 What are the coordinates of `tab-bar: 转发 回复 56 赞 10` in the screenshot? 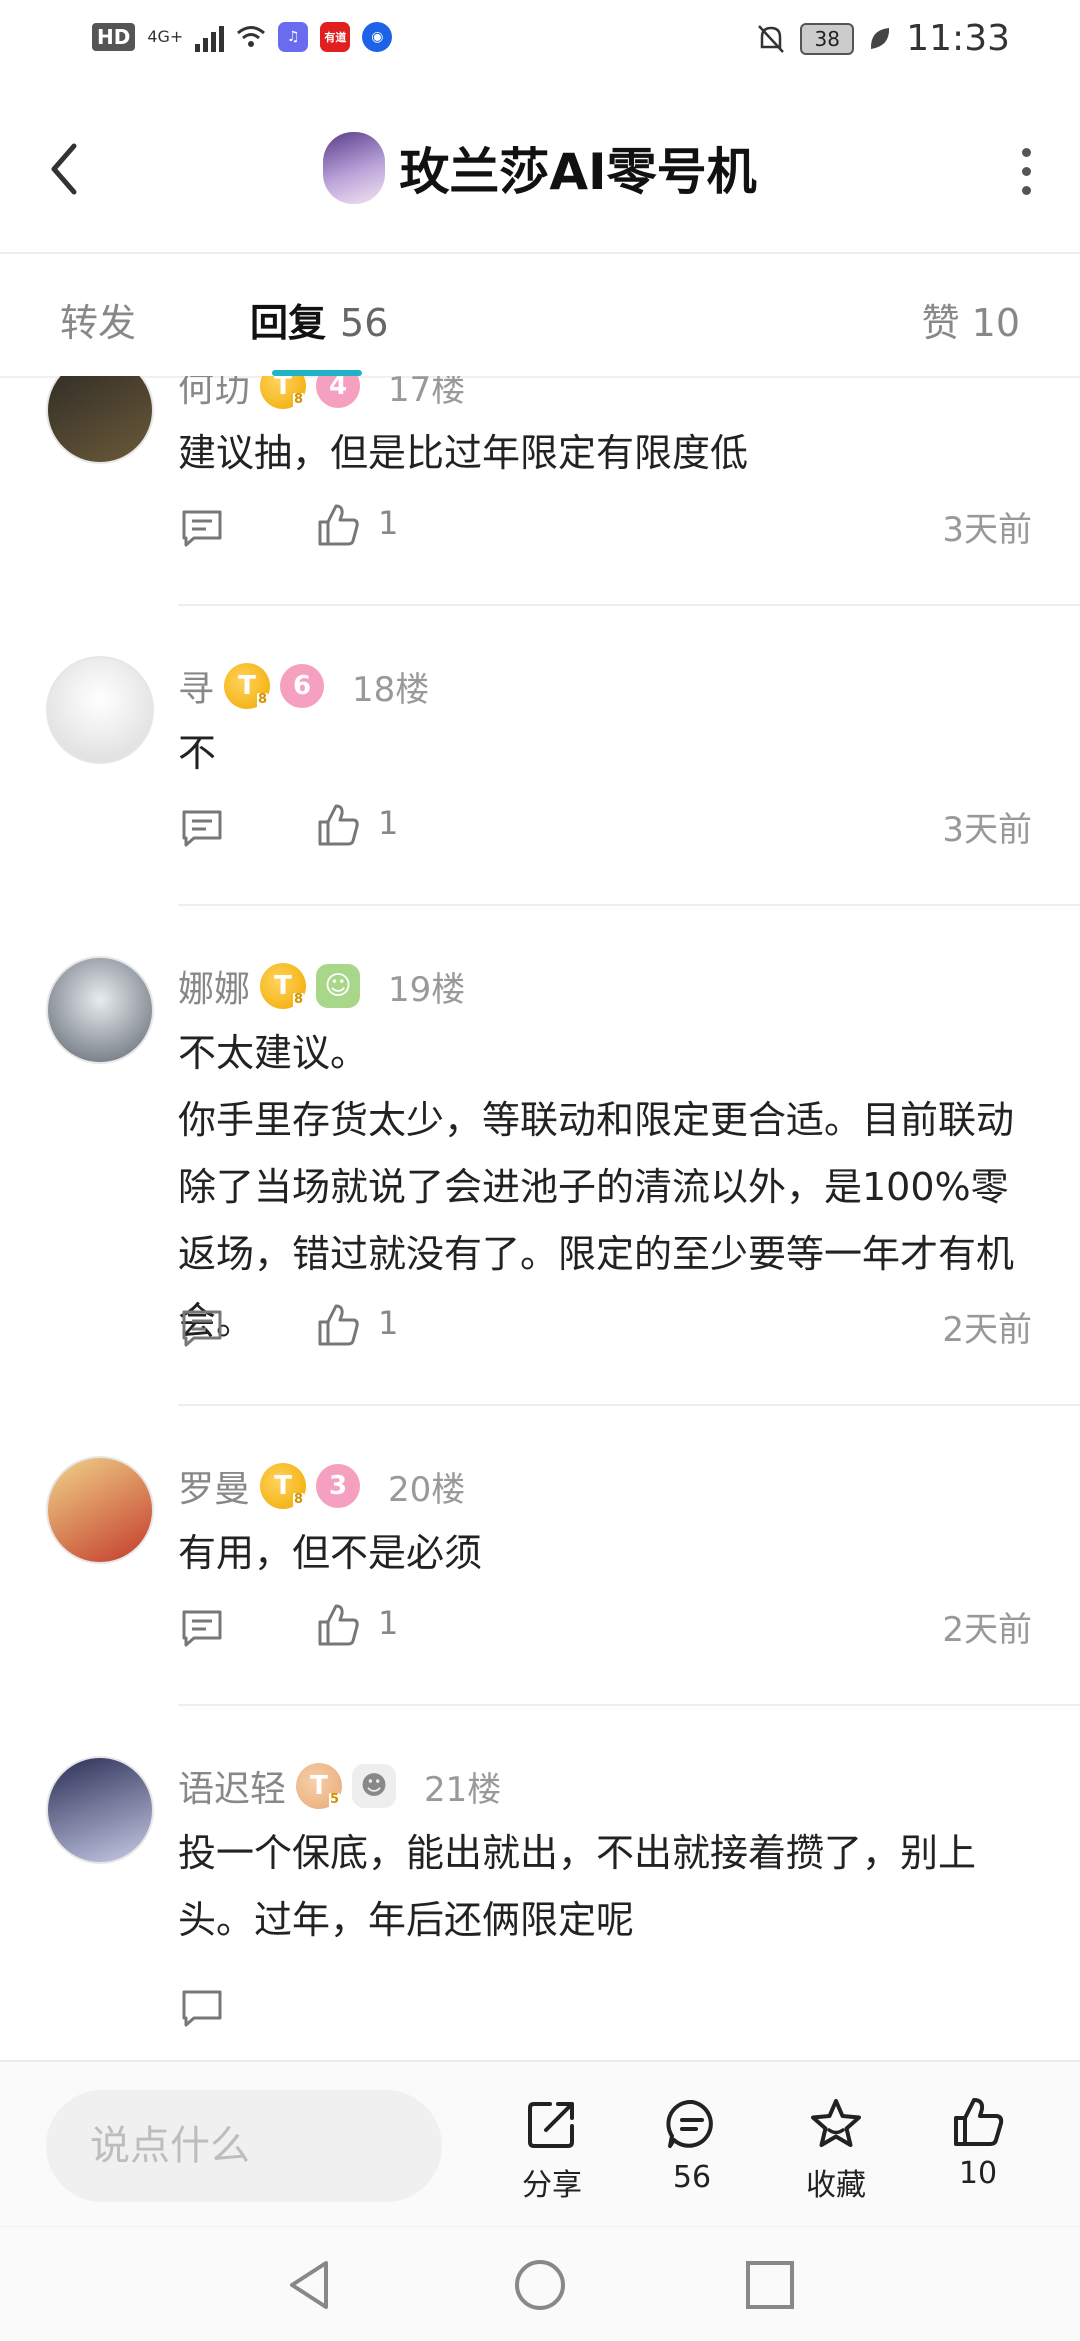 It's located at (540, 315).